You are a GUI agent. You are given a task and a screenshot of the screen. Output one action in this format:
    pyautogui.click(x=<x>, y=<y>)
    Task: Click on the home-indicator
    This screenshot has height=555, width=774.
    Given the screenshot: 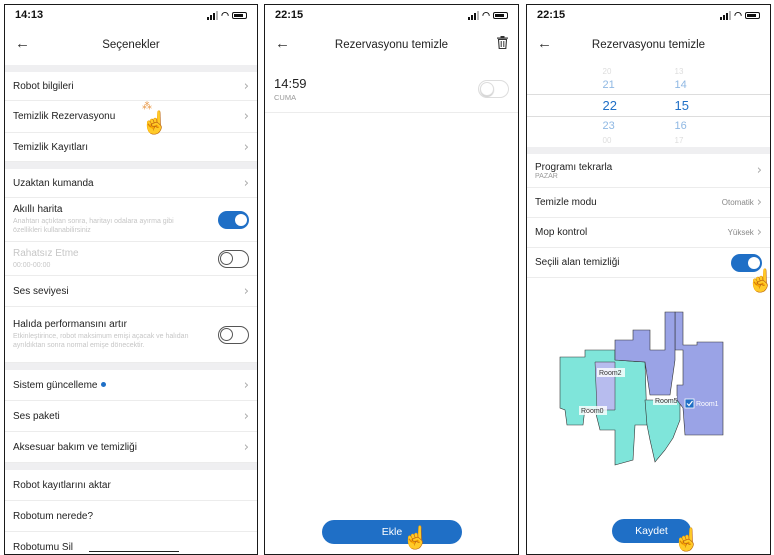 What is the action you would take?
    pyautogui.click(x=134, y=551)
    